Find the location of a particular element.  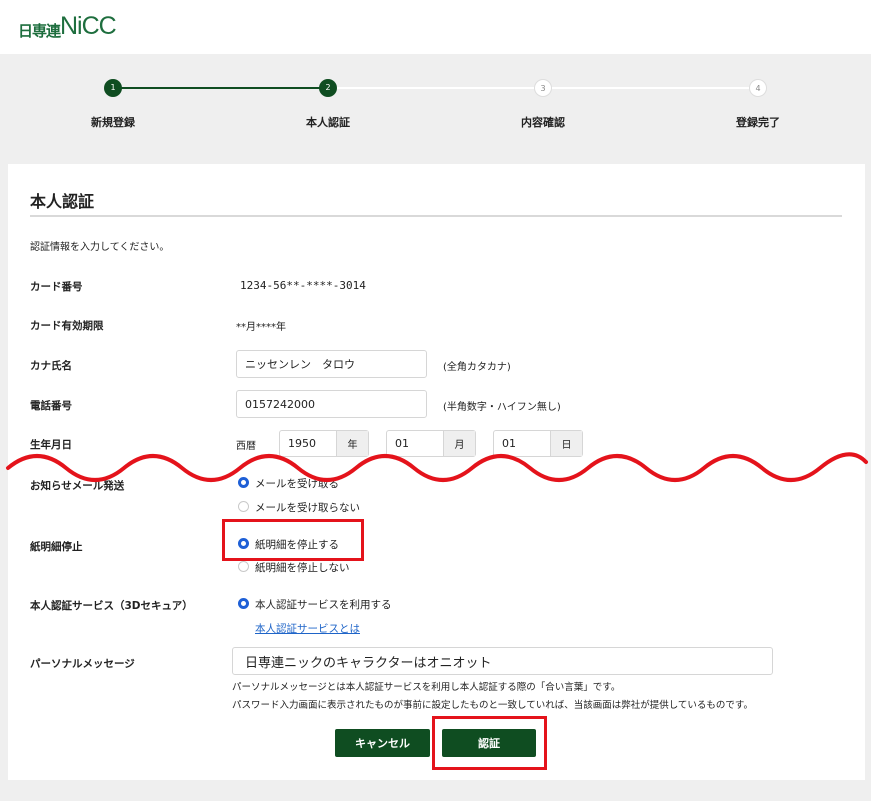

step-line-done is located at coordinates (220, 88).